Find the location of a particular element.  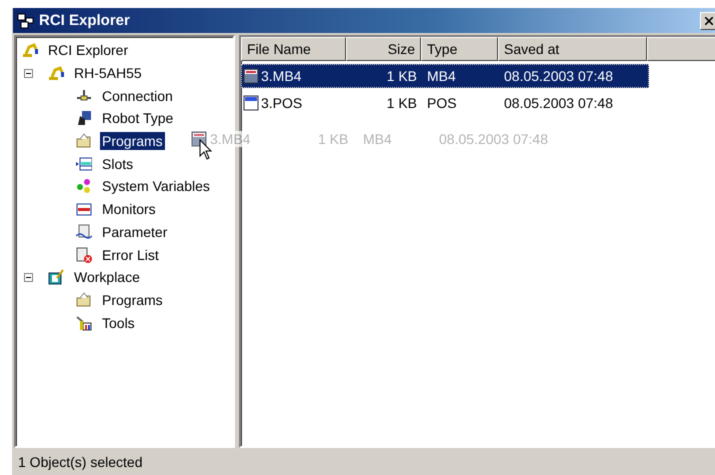

window-title: RCI Explorer is located at coordinates (85, 20).